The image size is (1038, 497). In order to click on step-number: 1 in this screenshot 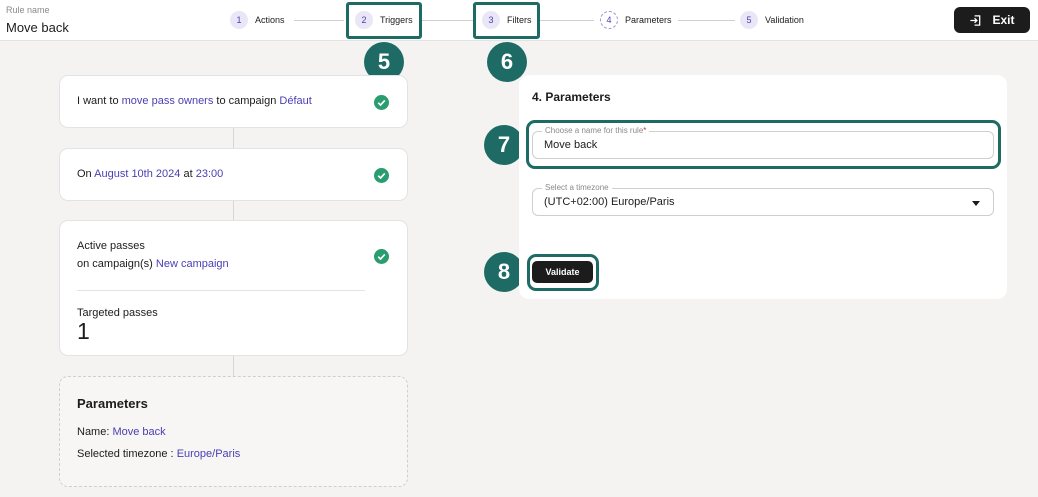, I will do `click(239, 20)`.